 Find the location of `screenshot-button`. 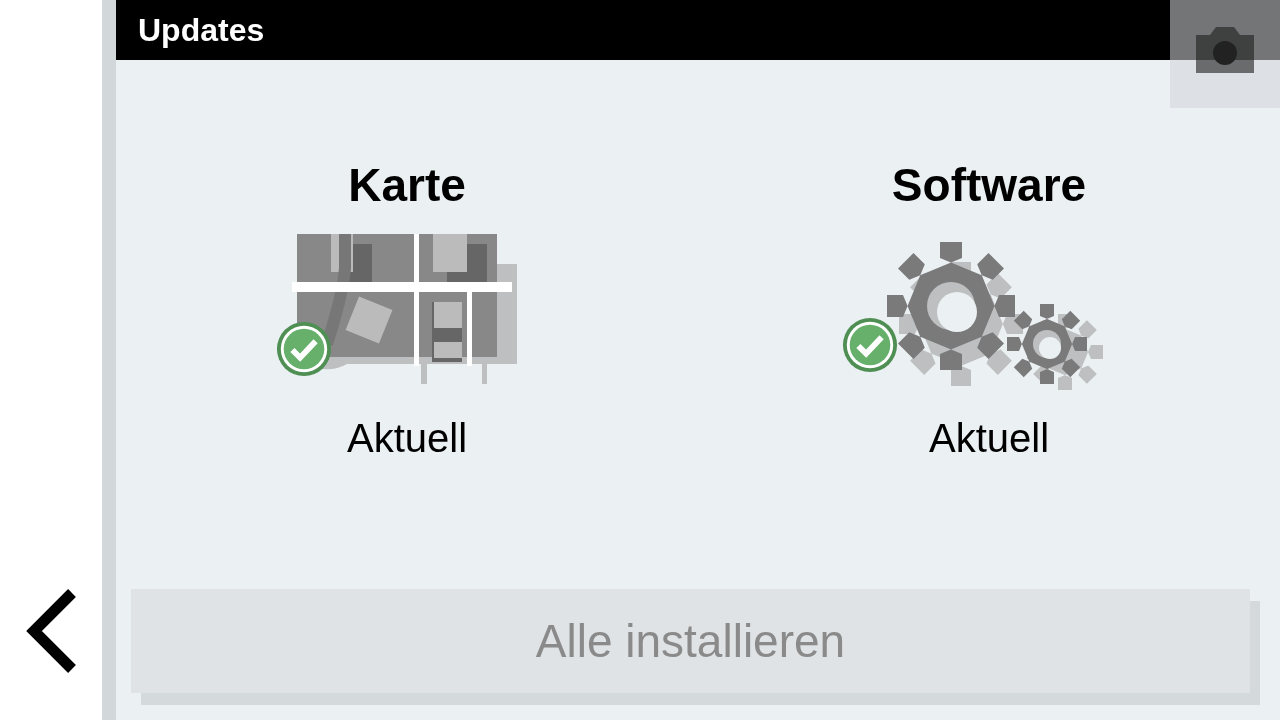

screenshot-button is located at coordinates (1225, 54).